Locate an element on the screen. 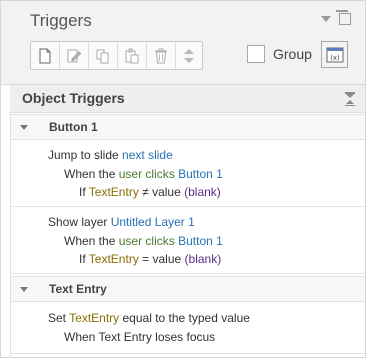 The width and height of the screenshot is (366, 358). delete-icon is located at coordinates (161, 55).